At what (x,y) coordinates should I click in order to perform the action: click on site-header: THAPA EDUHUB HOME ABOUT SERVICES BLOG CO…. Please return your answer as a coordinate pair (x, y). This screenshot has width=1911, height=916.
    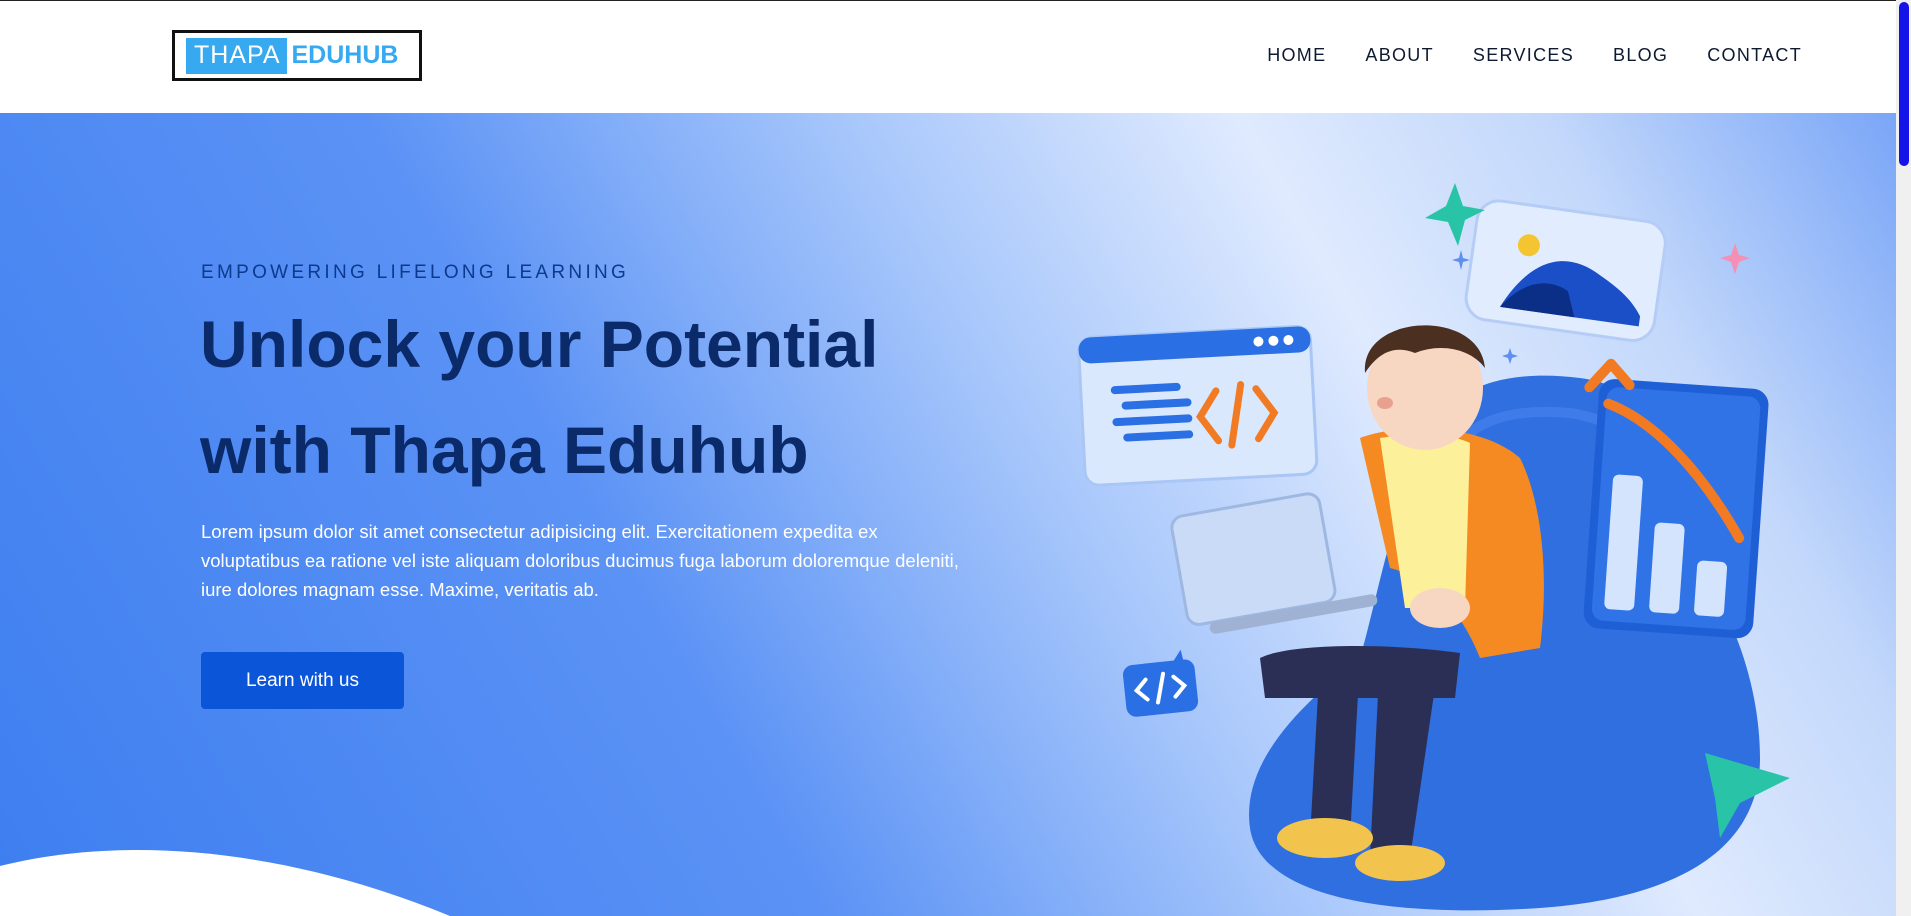
    Looking at the image, I should click on (948, 56).